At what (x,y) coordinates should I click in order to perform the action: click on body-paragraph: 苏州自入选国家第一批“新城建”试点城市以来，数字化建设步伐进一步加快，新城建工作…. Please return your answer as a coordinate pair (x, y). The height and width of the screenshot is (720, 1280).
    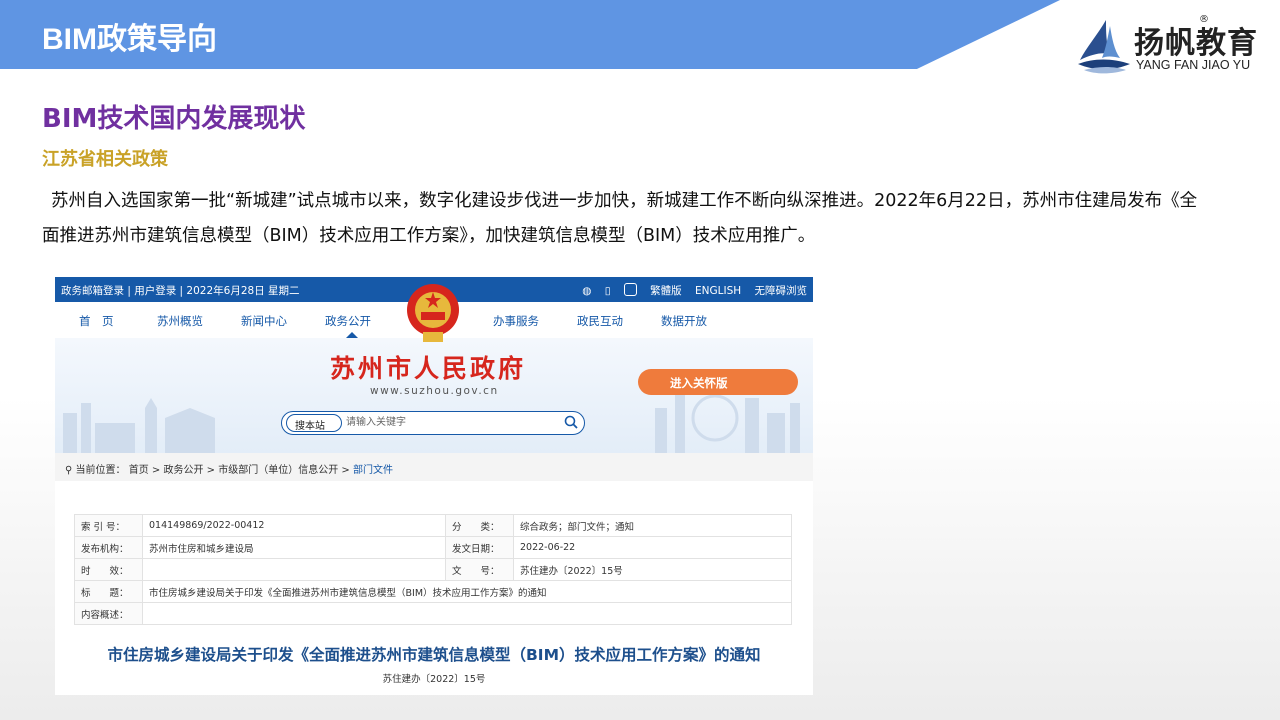
    Looking at the image, I should click on (620, 218).